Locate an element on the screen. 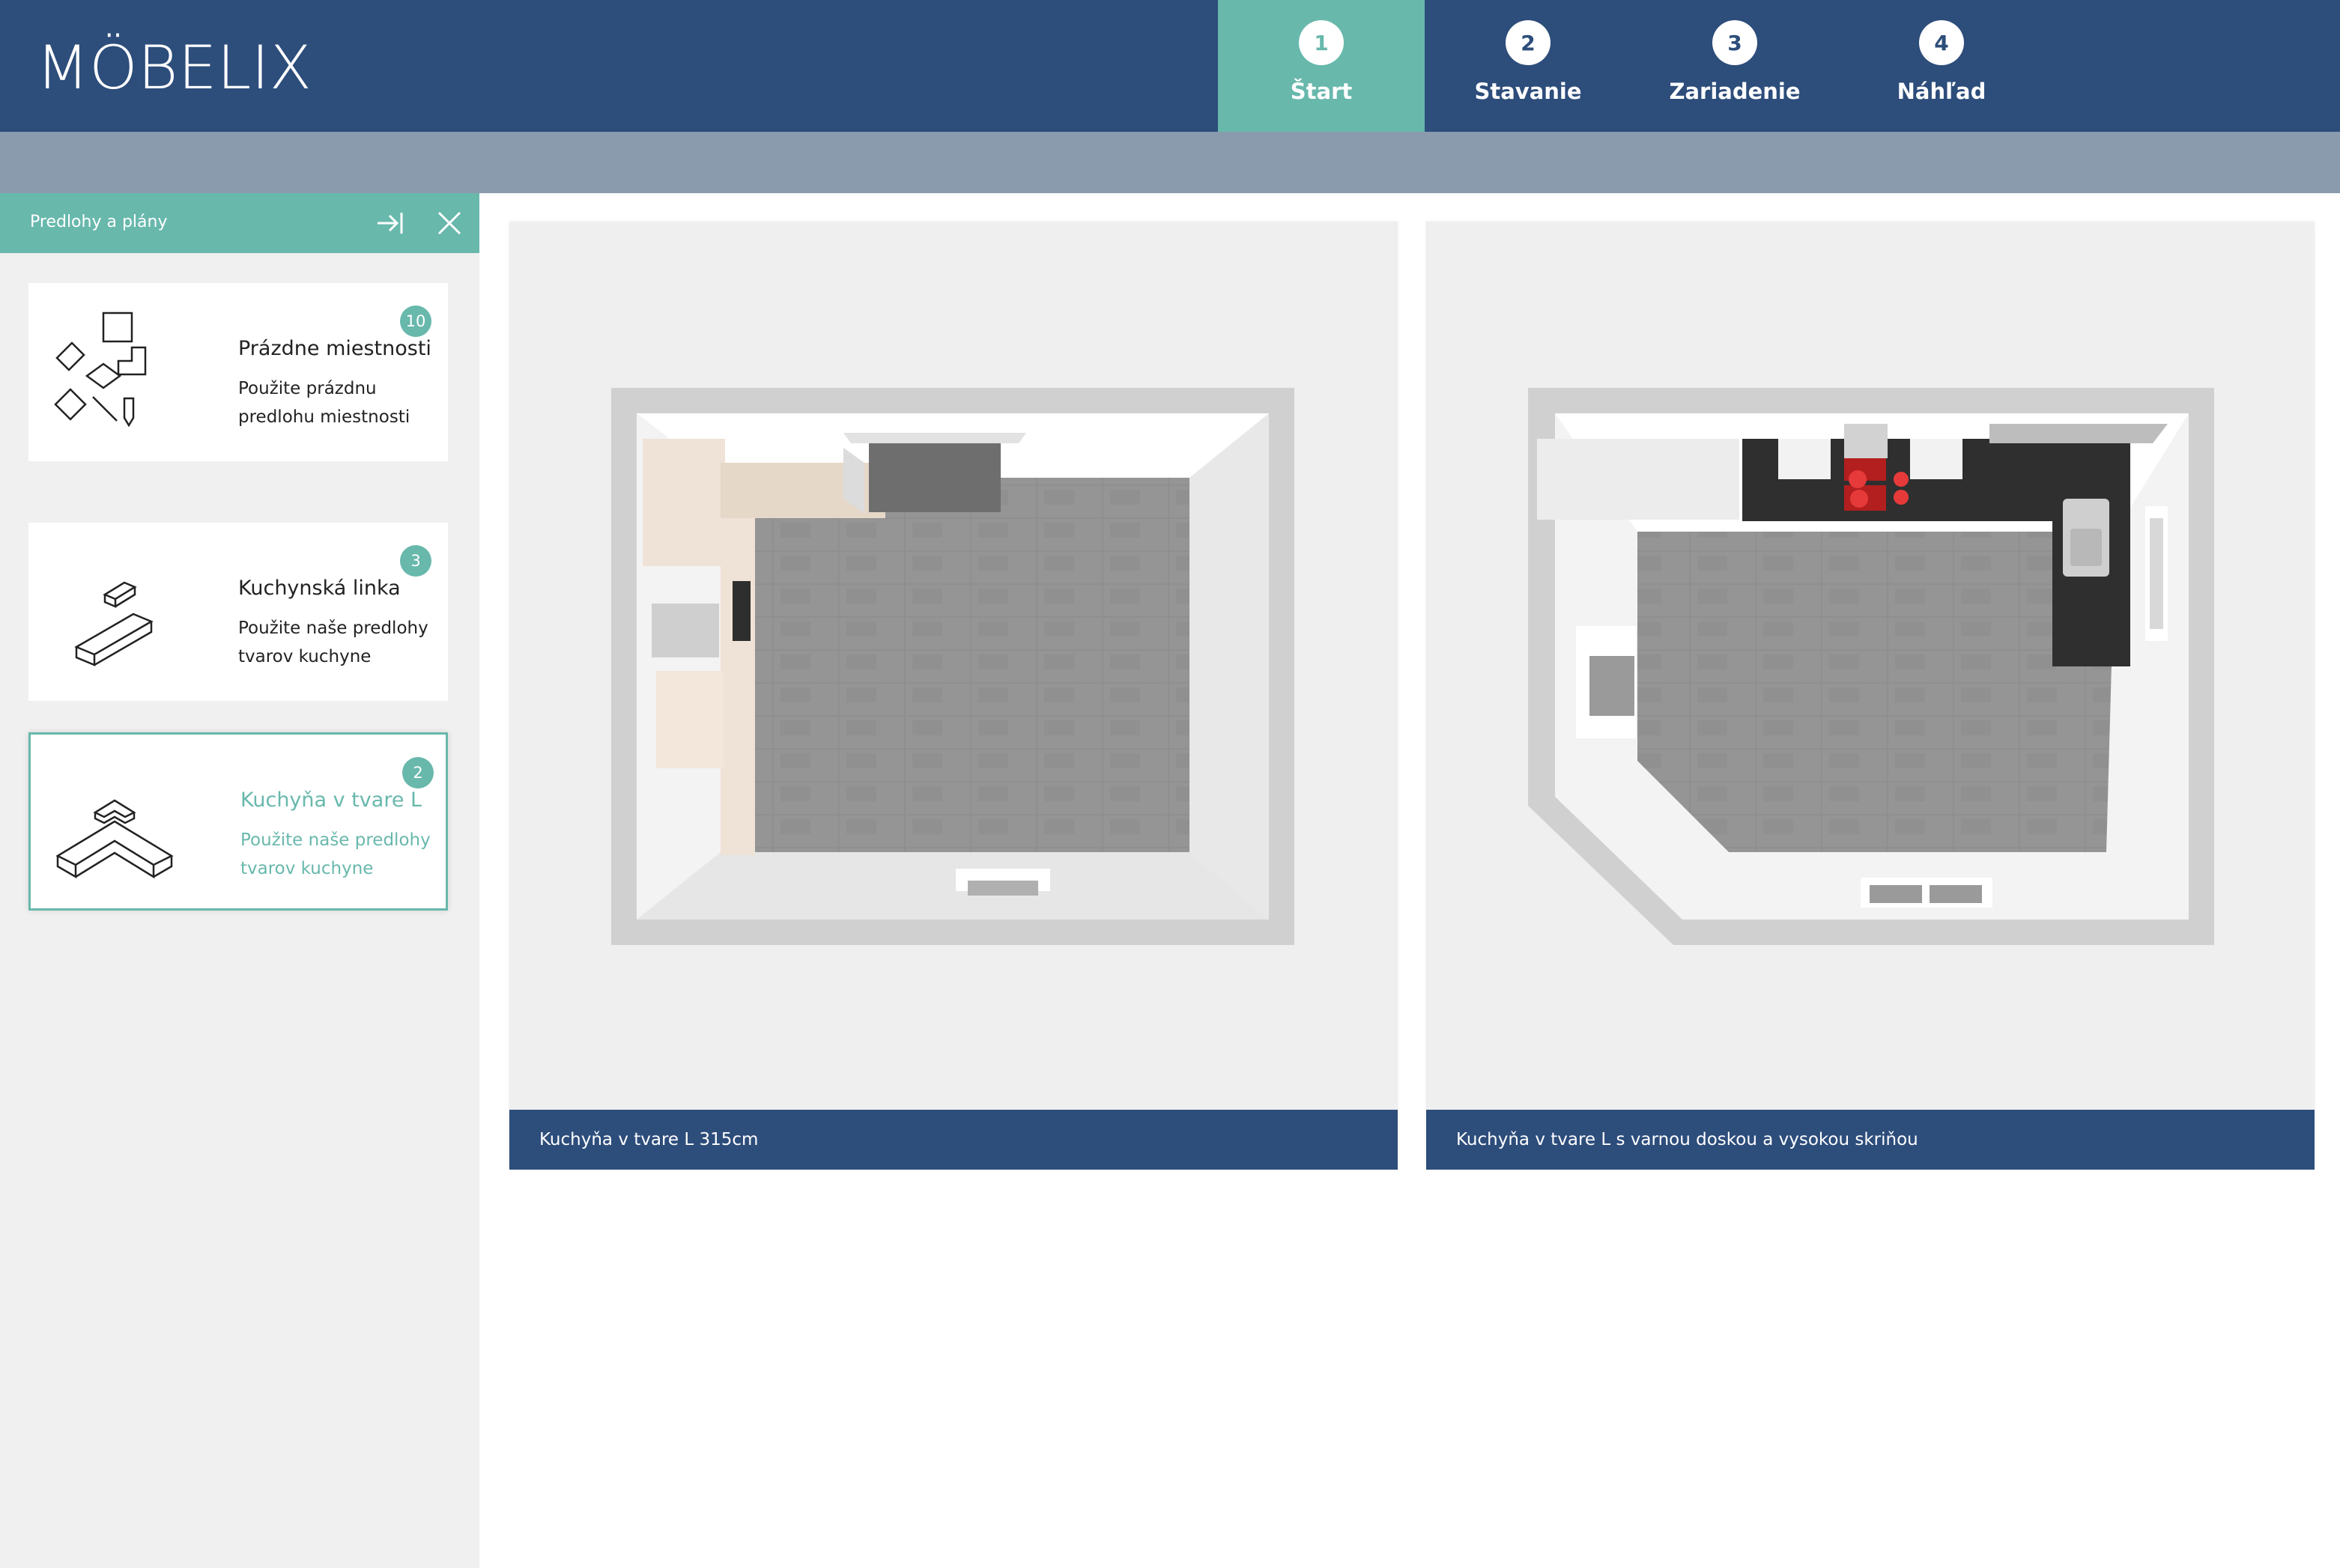 Image resolution: width=2340 pixels, height=1568 pixels. room-shapes-icon is located at coordinates (100, 370).